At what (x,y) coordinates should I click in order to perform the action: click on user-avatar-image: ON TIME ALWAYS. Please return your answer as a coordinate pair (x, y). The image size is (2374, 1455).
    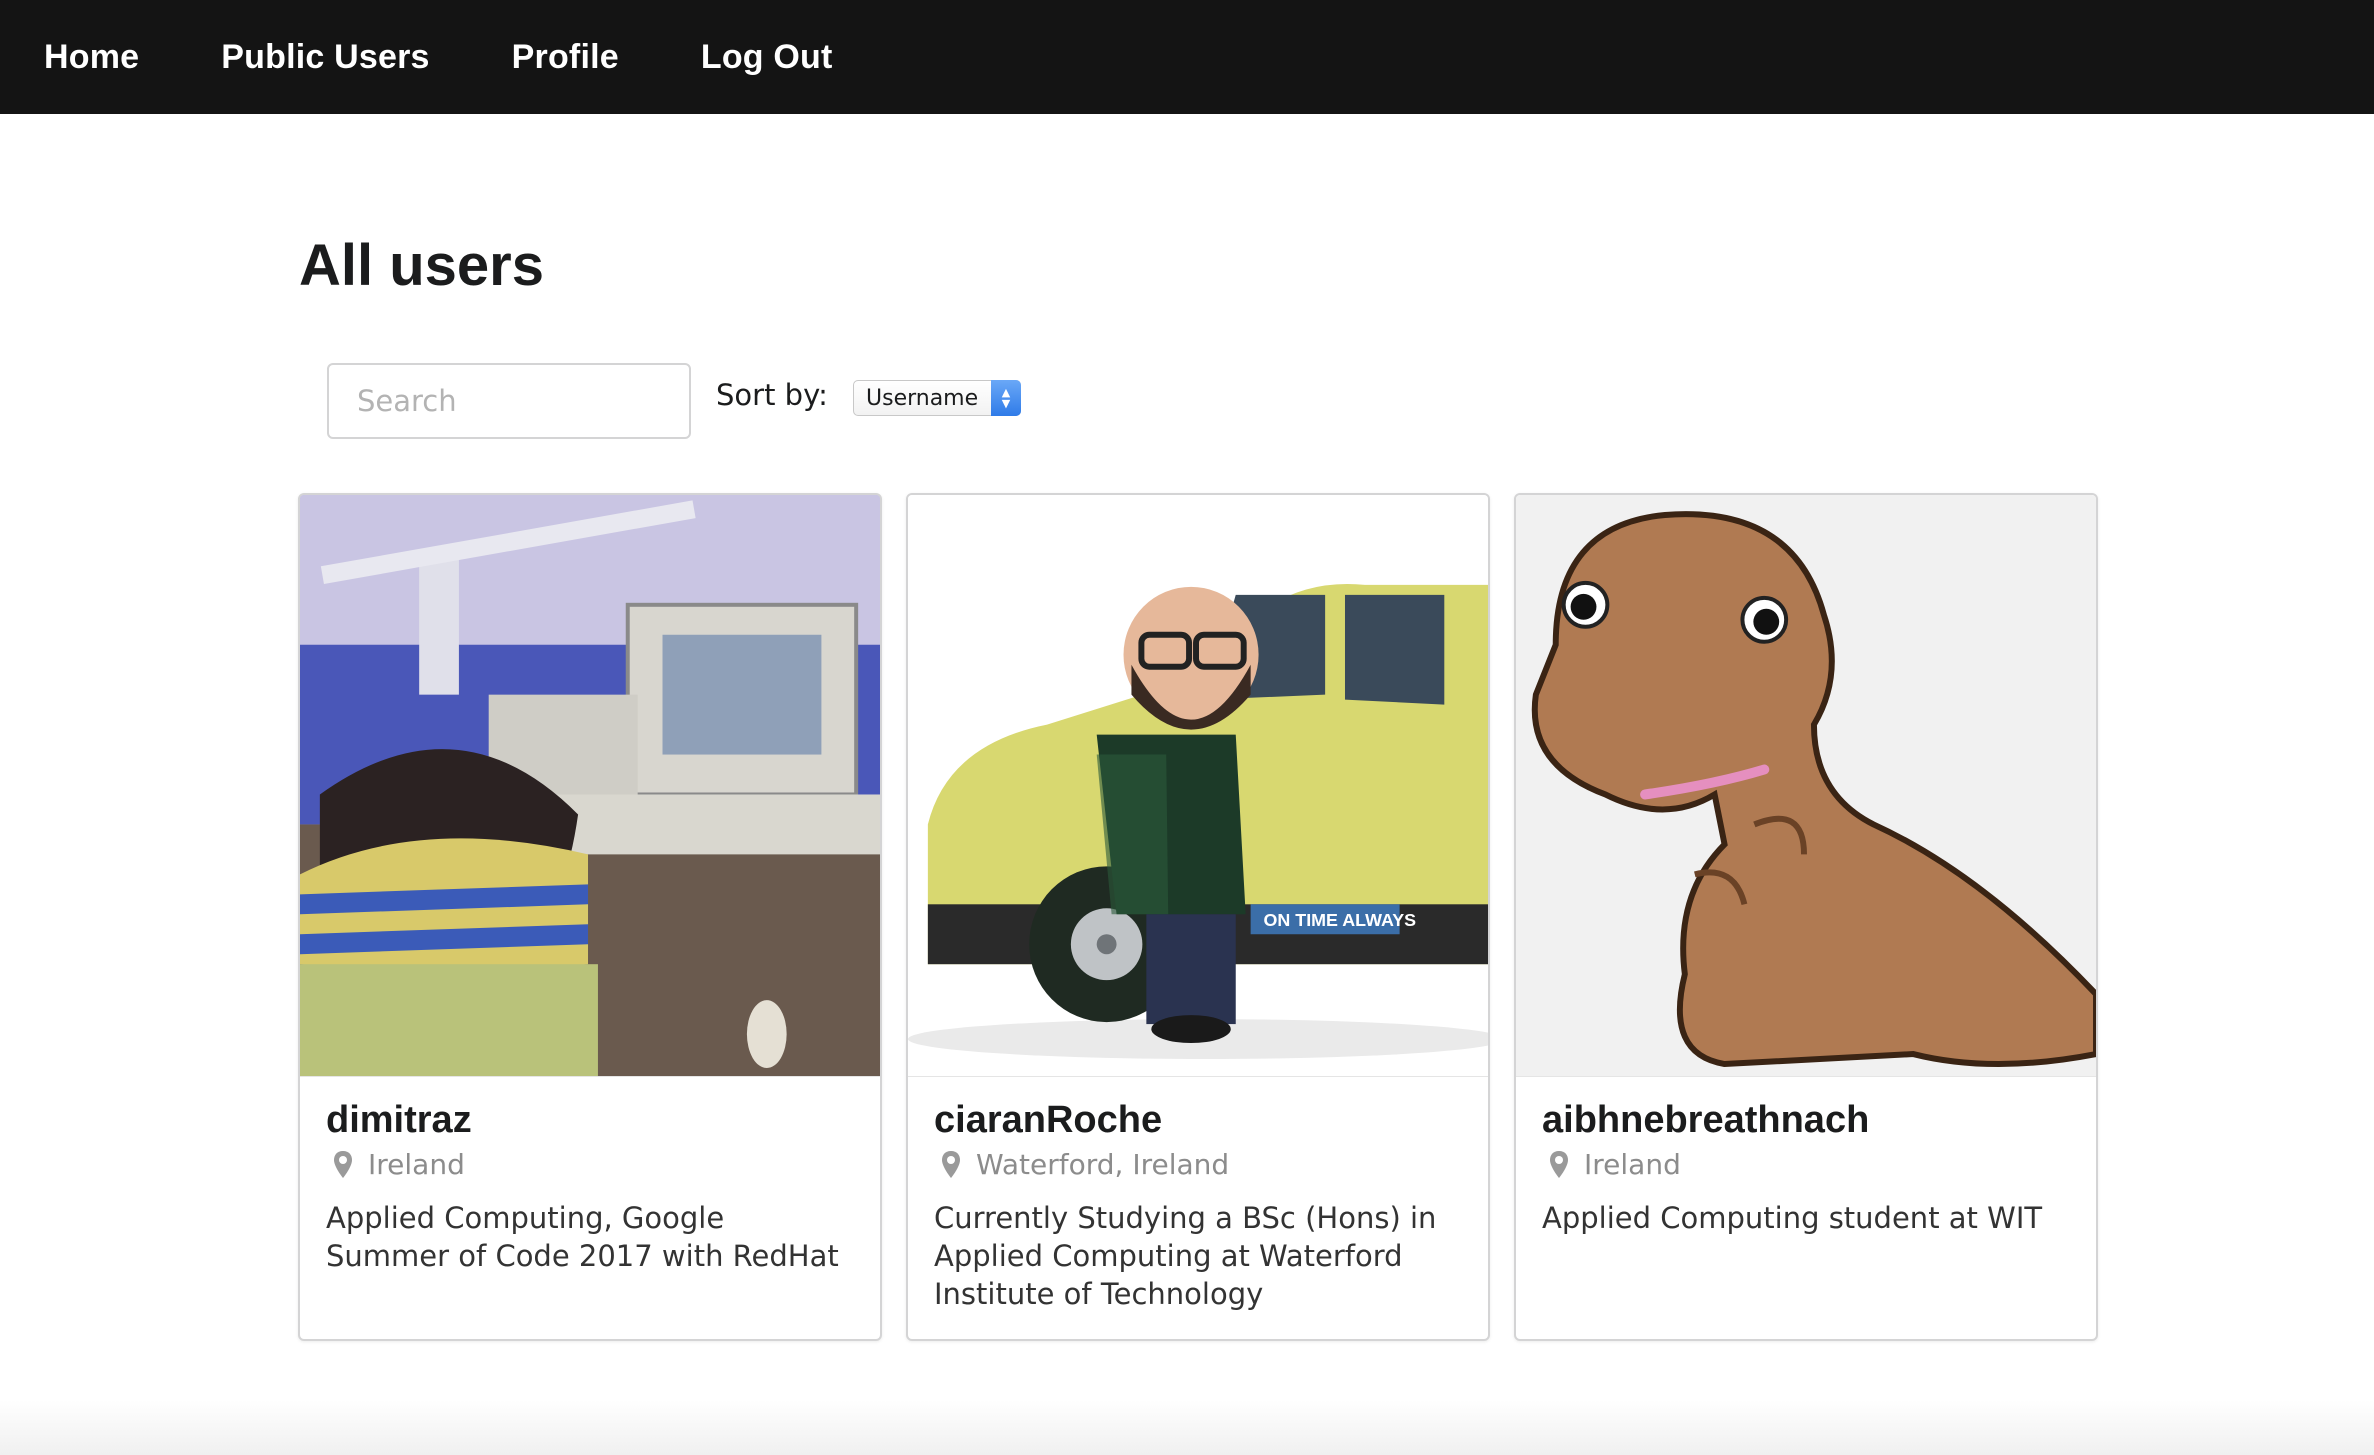
    Looking at the image, I should click on (1198, 786).